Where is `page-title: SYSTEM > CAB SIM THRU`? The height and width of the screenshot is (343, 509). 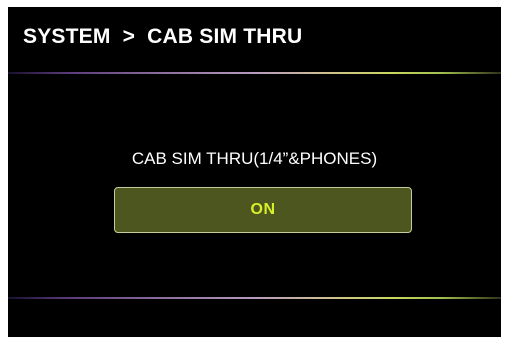
page-title: SYSTEM > CAB SIM THRU is located at coordinates (163, 36).